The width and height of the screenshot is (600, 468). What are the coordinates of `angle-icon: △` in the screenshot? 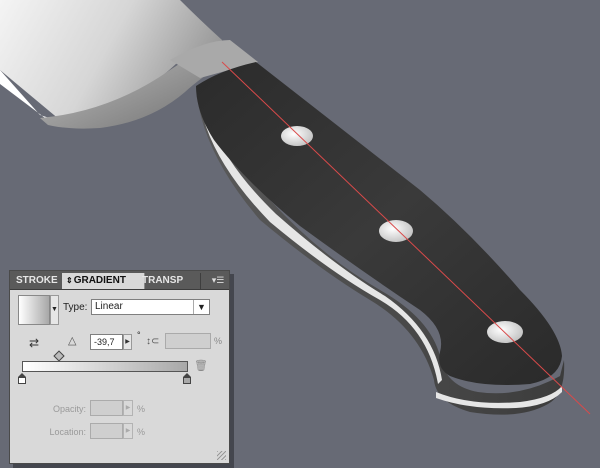 It's located at (72, 341).